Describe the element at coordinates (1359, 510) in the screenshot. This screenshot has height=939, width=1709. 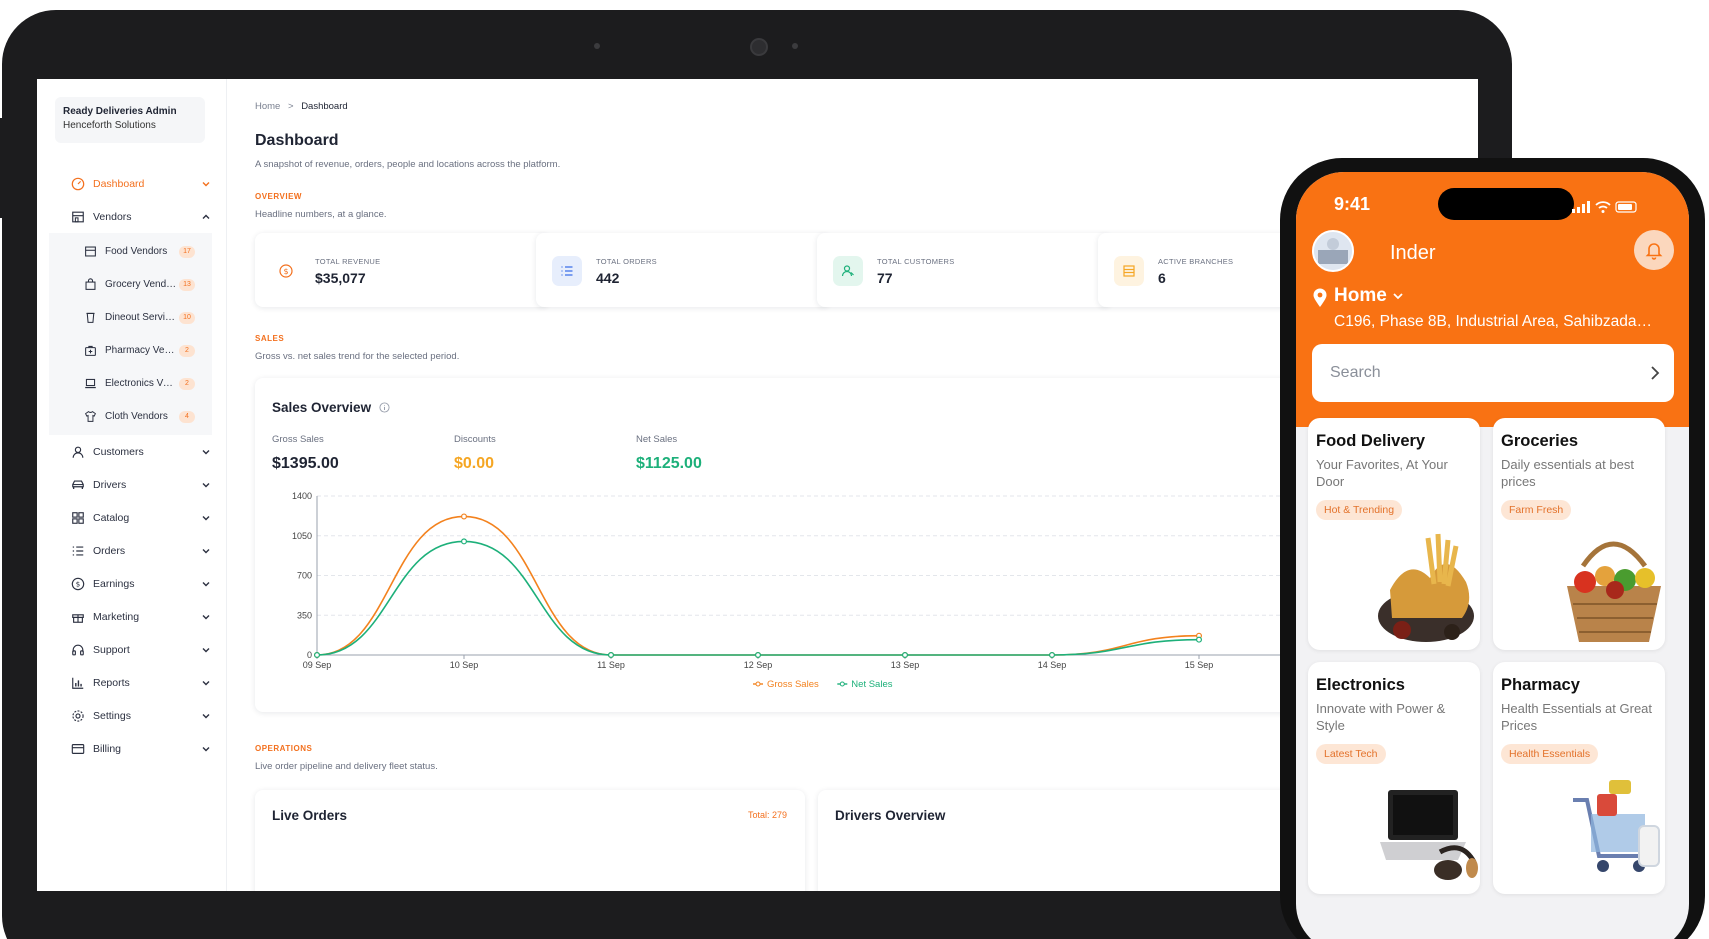
I see `tile-badge: Hot & Trending` at that location.